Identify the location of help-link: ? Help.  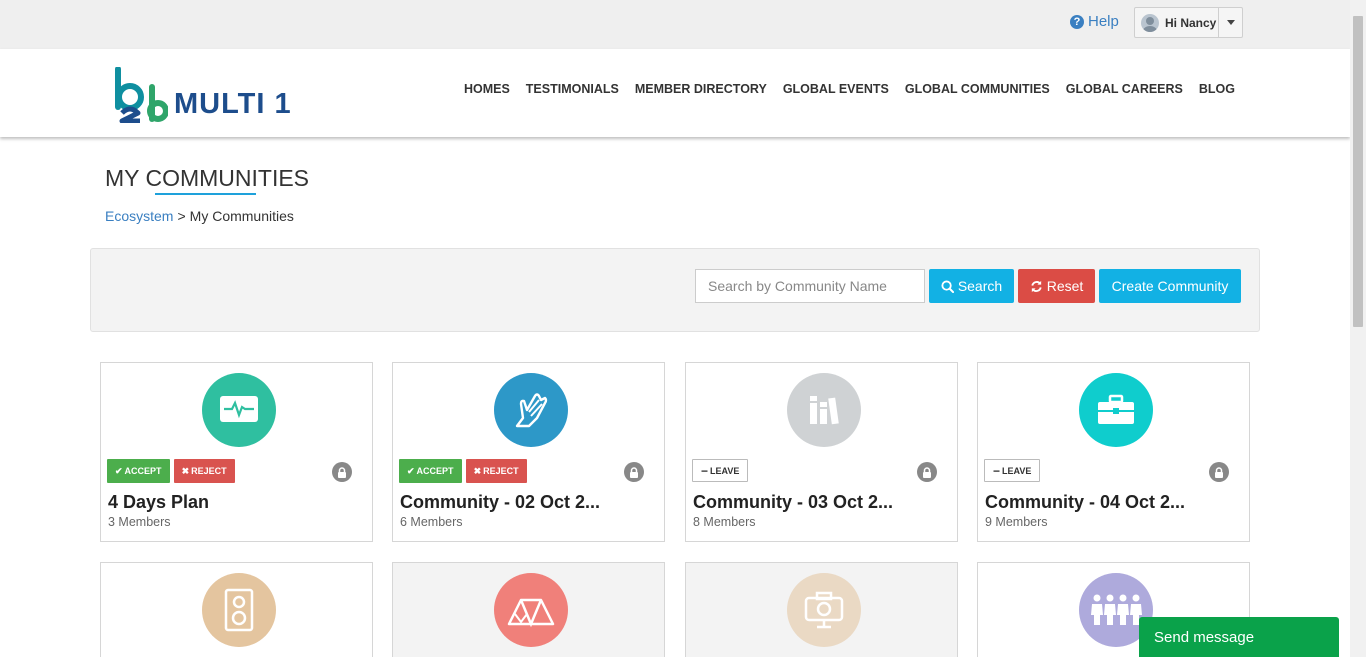
(1094, 21).